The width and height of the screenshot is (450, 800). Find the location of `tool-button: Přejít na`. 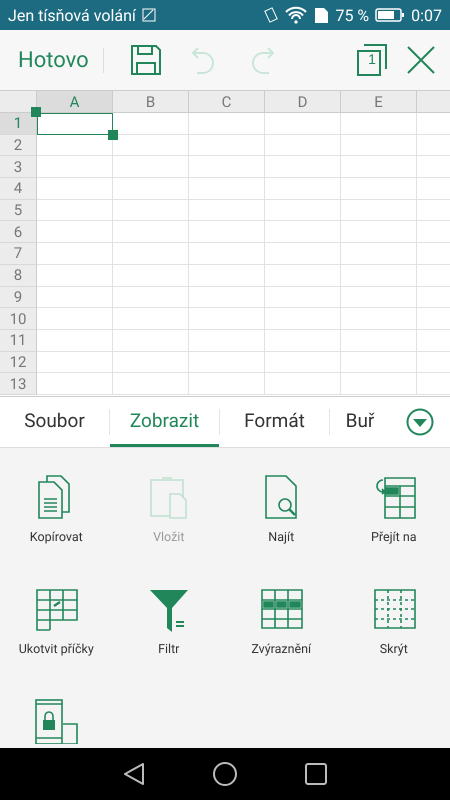

tool-button: Přejít na is located at coordinates (394, 509).